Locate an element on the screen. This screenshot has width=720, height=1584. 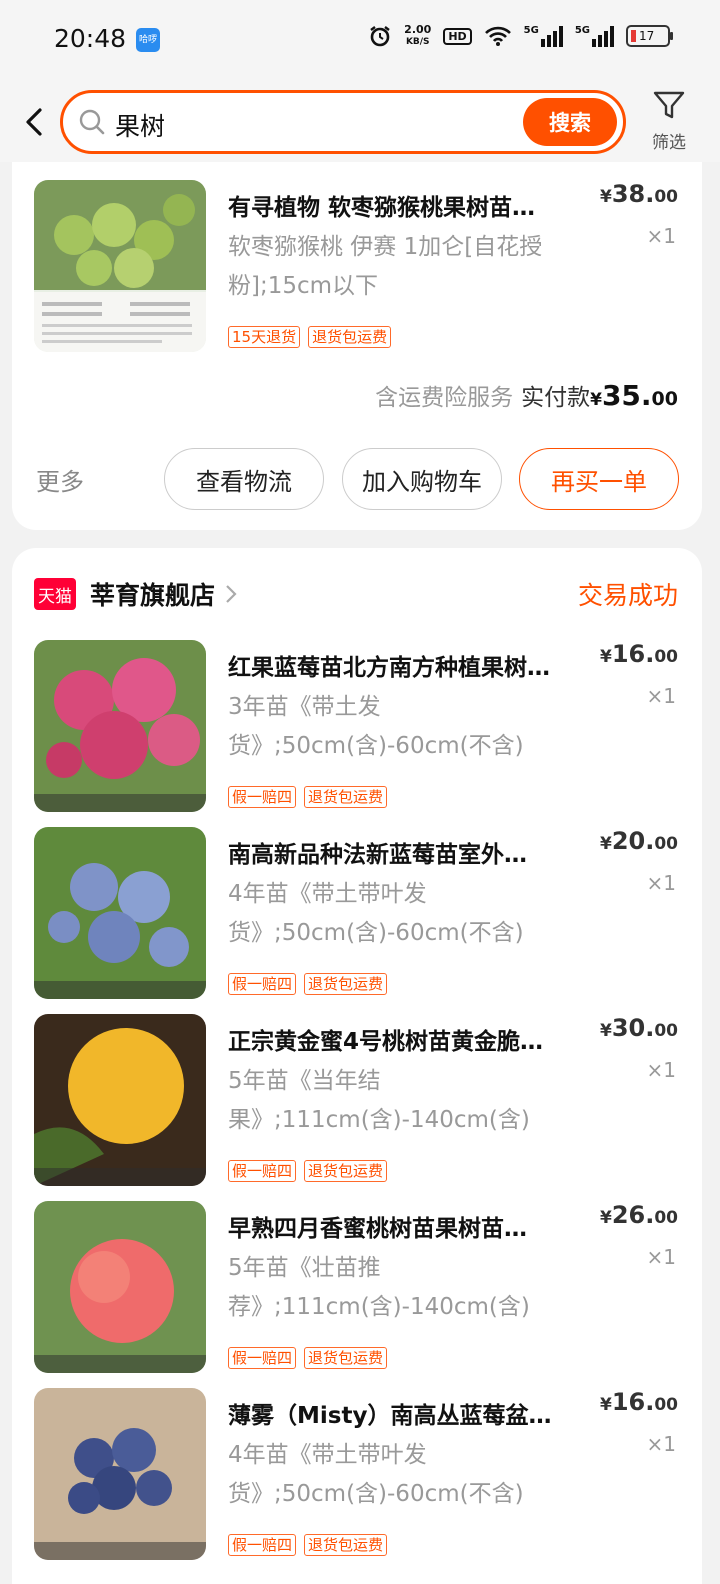
search-header: 果树 搜索 筛选 is located at coordinates (360, 122).